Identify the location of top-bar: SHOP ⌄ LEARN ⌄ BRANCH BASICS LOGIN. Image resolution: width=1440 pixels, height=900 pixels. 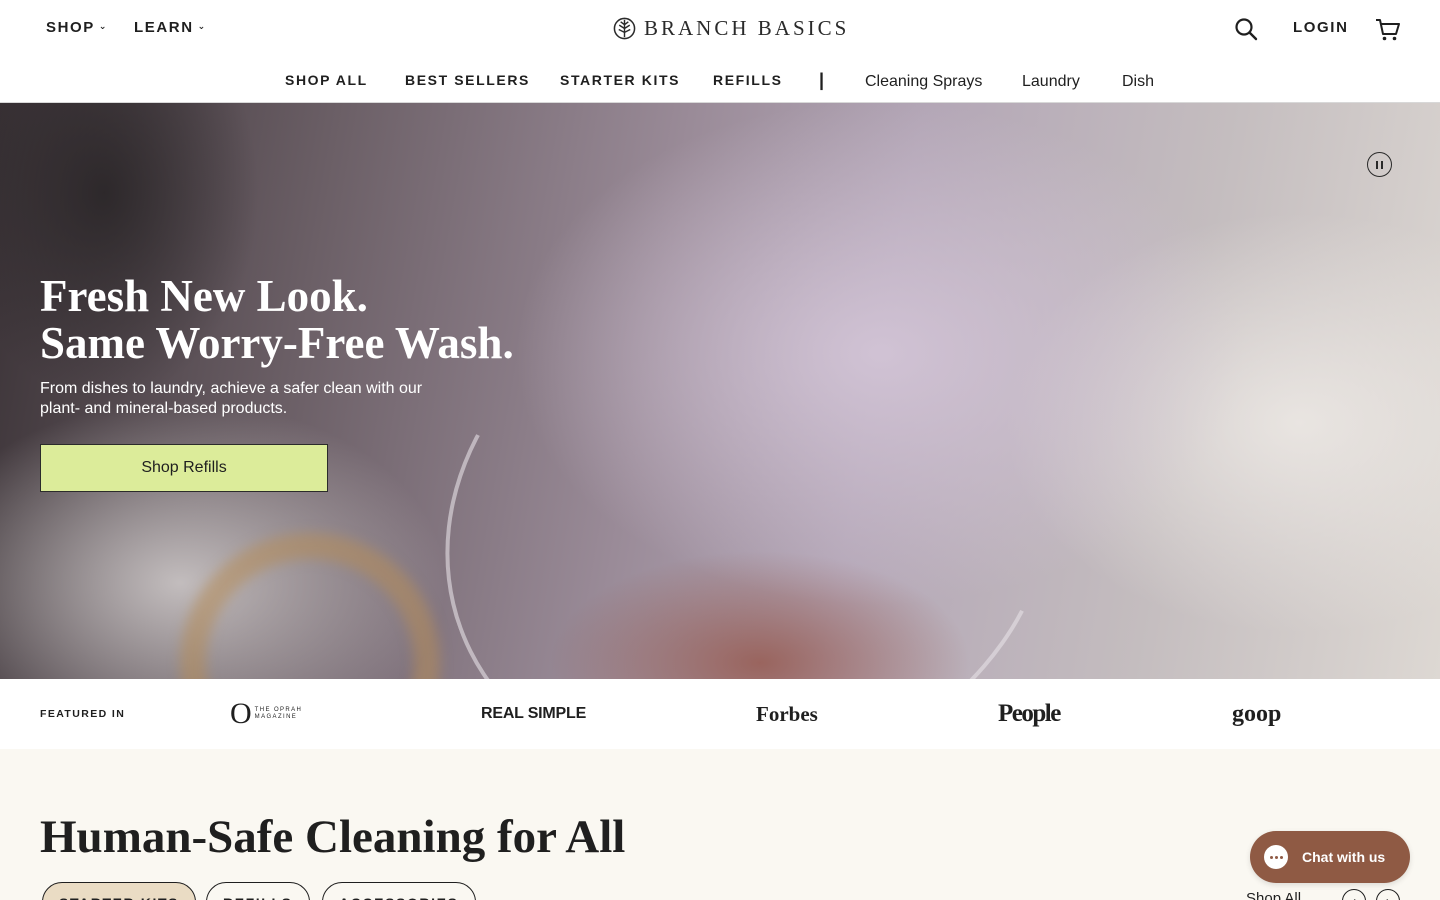
(720, 29).